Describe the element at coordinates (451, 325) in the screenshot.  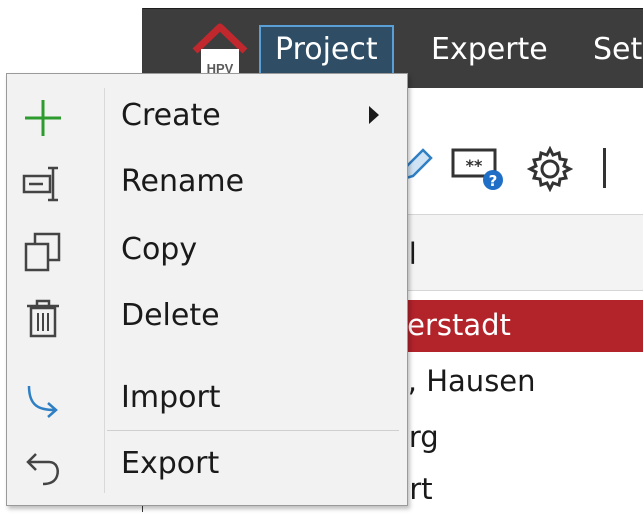
I see `row-label: llerstadt` at that location.